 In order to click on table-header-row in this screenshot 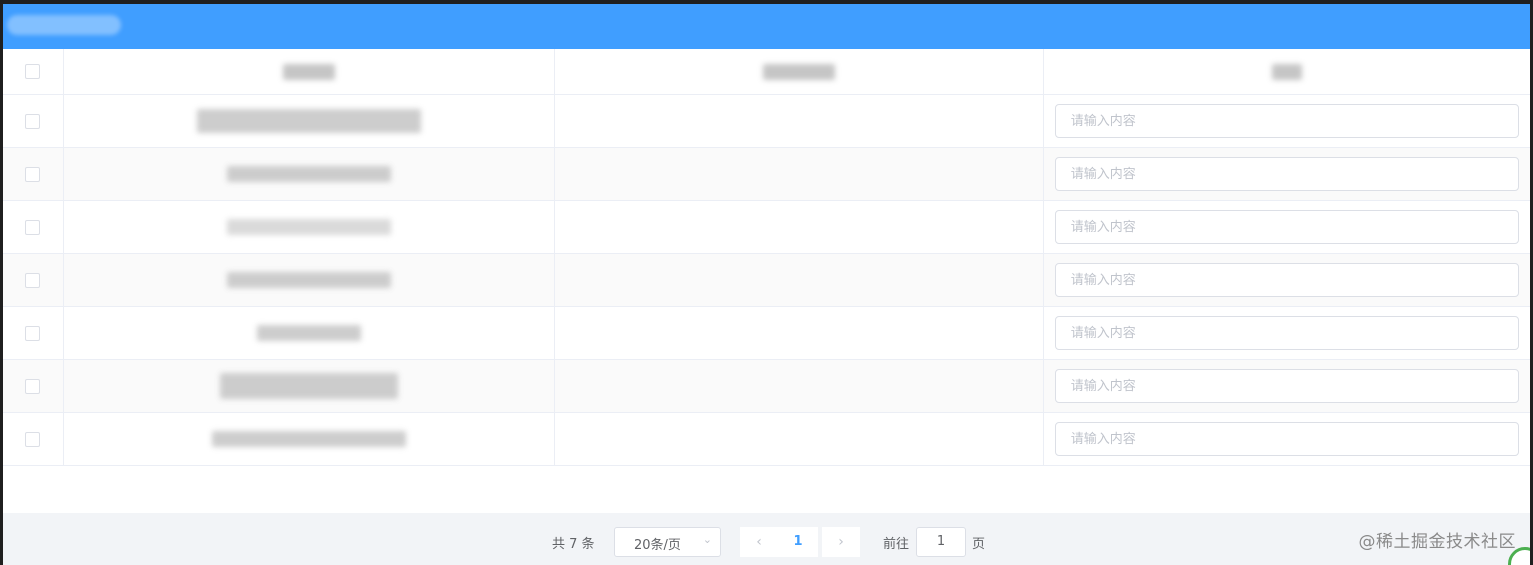, I will do `click(766, 72)`.